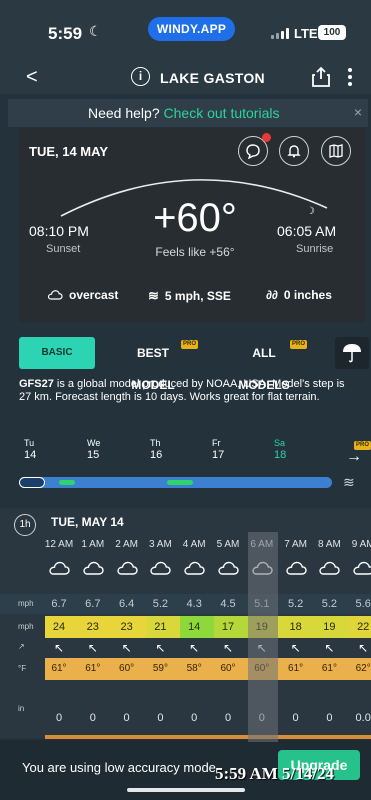  What do you see at coordinates (153, 295) in the screenshot?
I see `wind-icon: ≋` at bounding box center [153, 295].